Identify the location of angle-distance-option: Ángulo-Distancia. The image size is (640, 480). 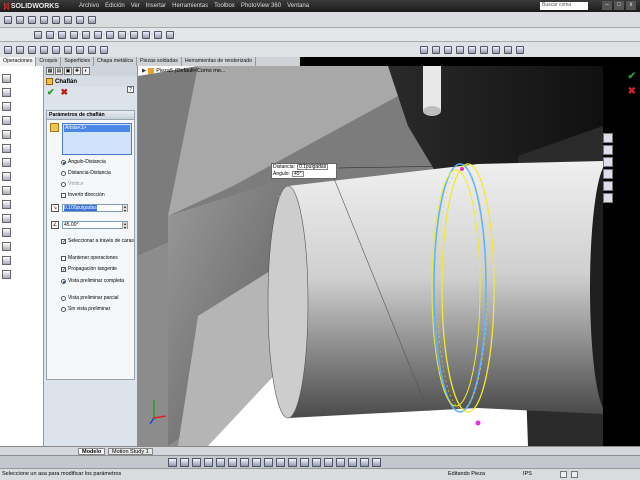
(98, 162).